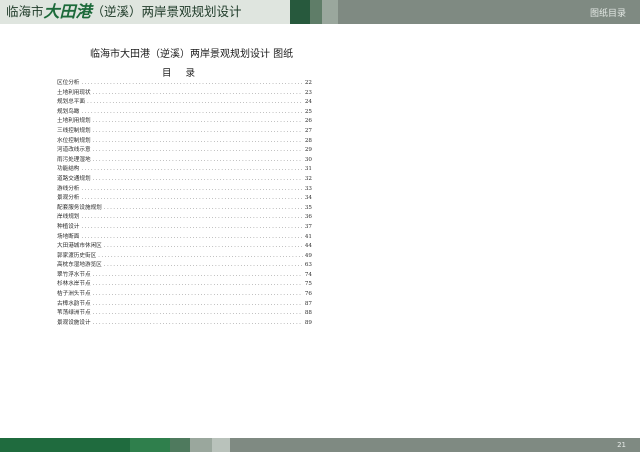 Image resolution: width=640 pixels, height=452 pixels. What do you see at coordinates (184, 83) in the screenshot?
I see `toc-entry: 区位分析 22` at bounding box center [184, 83].